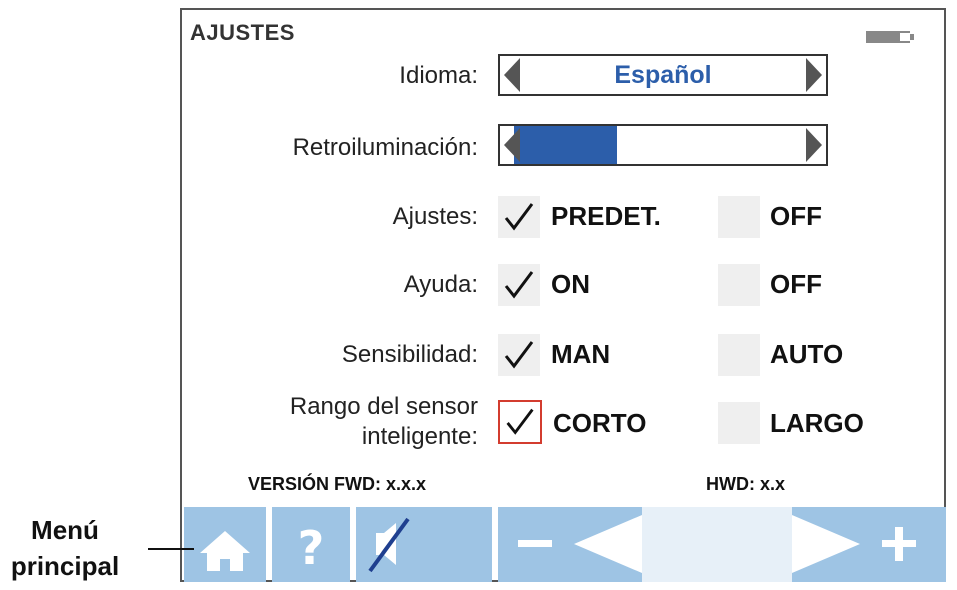 The width and height of the screenshot is (957, 590). I want to click on help-label: Ayuda:, so click(440, 284).